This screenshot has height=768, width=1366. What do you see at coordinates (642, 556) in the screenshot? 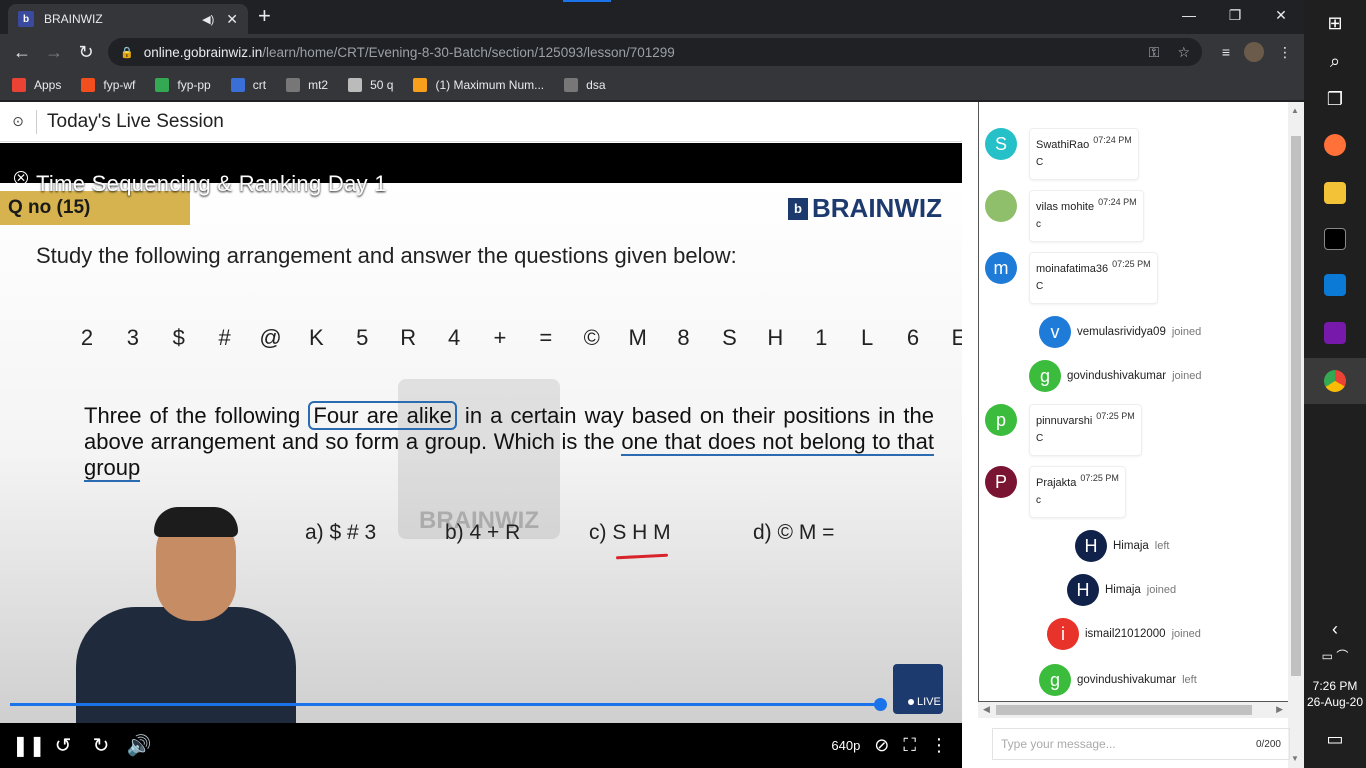
I see `annotation-underline` at bounding box center [642, 556].